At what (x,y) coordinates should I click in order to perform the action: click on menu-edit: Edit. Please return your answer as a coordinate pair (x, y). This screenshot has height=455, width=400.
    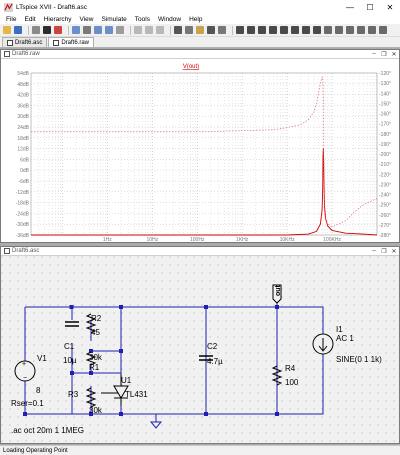
    Looking at the image, I should click on (29, 19).